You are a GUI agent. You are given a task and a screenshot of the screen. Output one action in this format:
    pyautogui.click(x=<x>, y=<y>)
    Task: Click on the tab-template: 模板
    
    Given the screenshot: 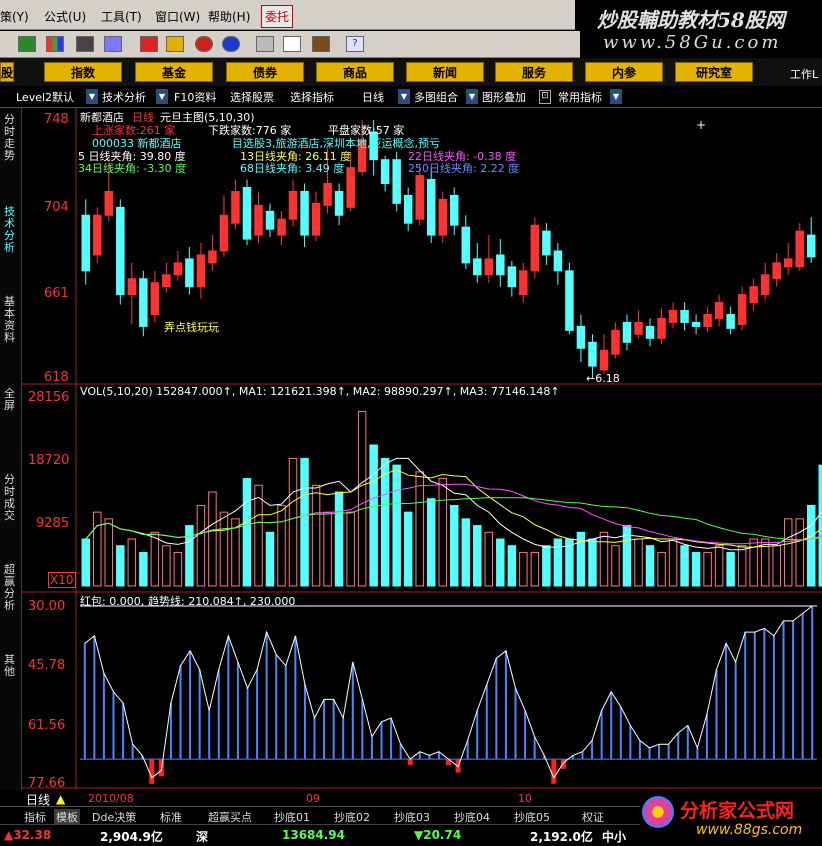 What is the action you would take?
    pyautogui.click(x=67, y=817)
    